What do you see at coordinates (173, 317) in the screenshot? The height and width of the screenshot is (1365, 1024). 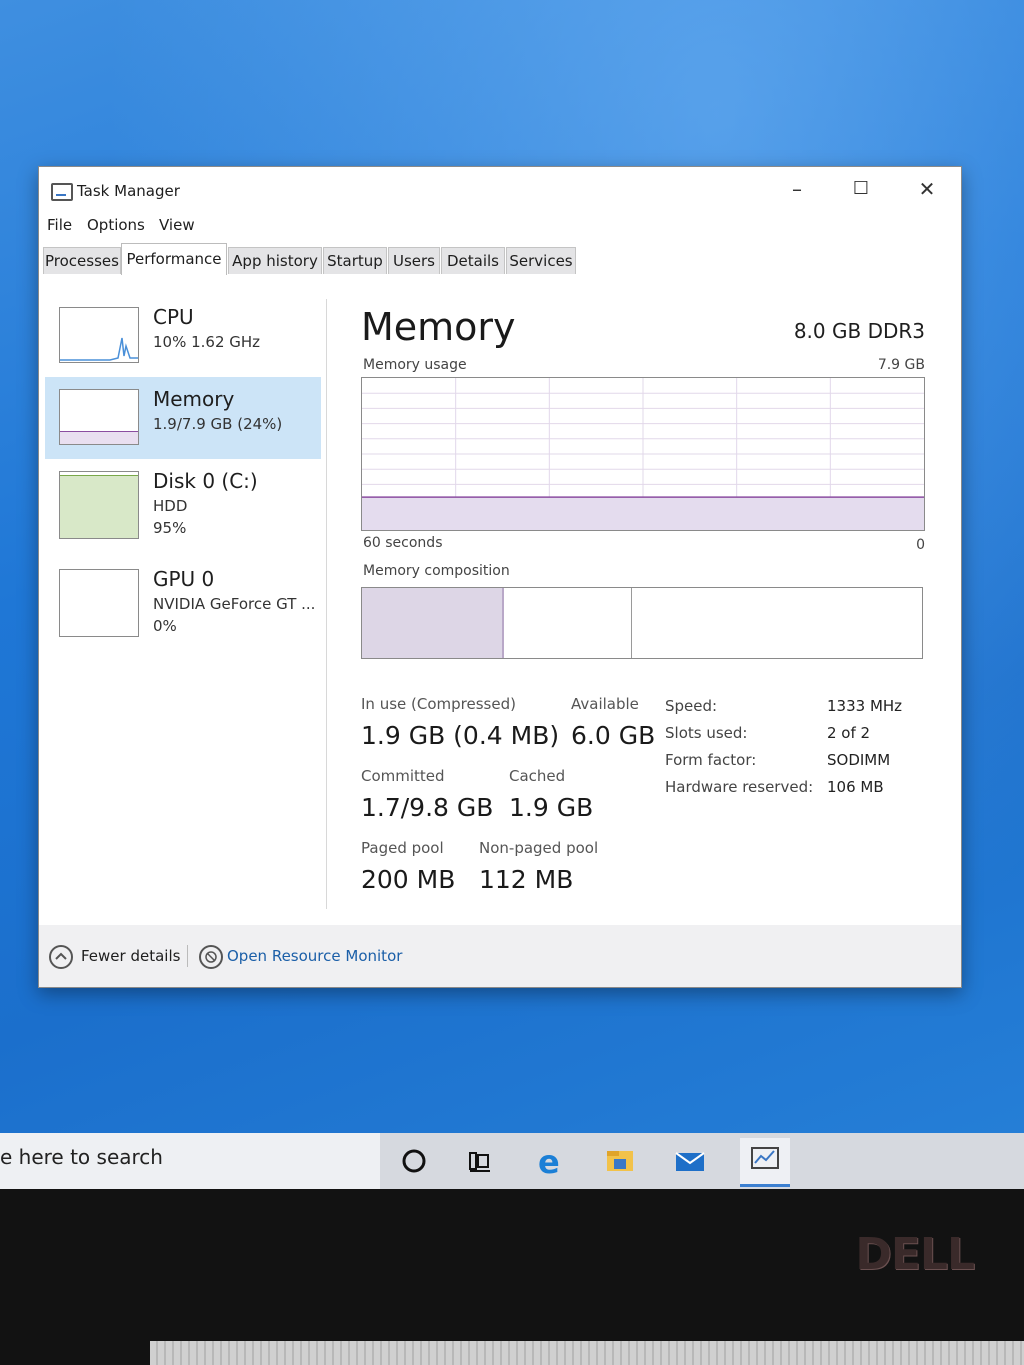 I see `sidebar-cpu-title: CPU` at bounding box center [173, 317].